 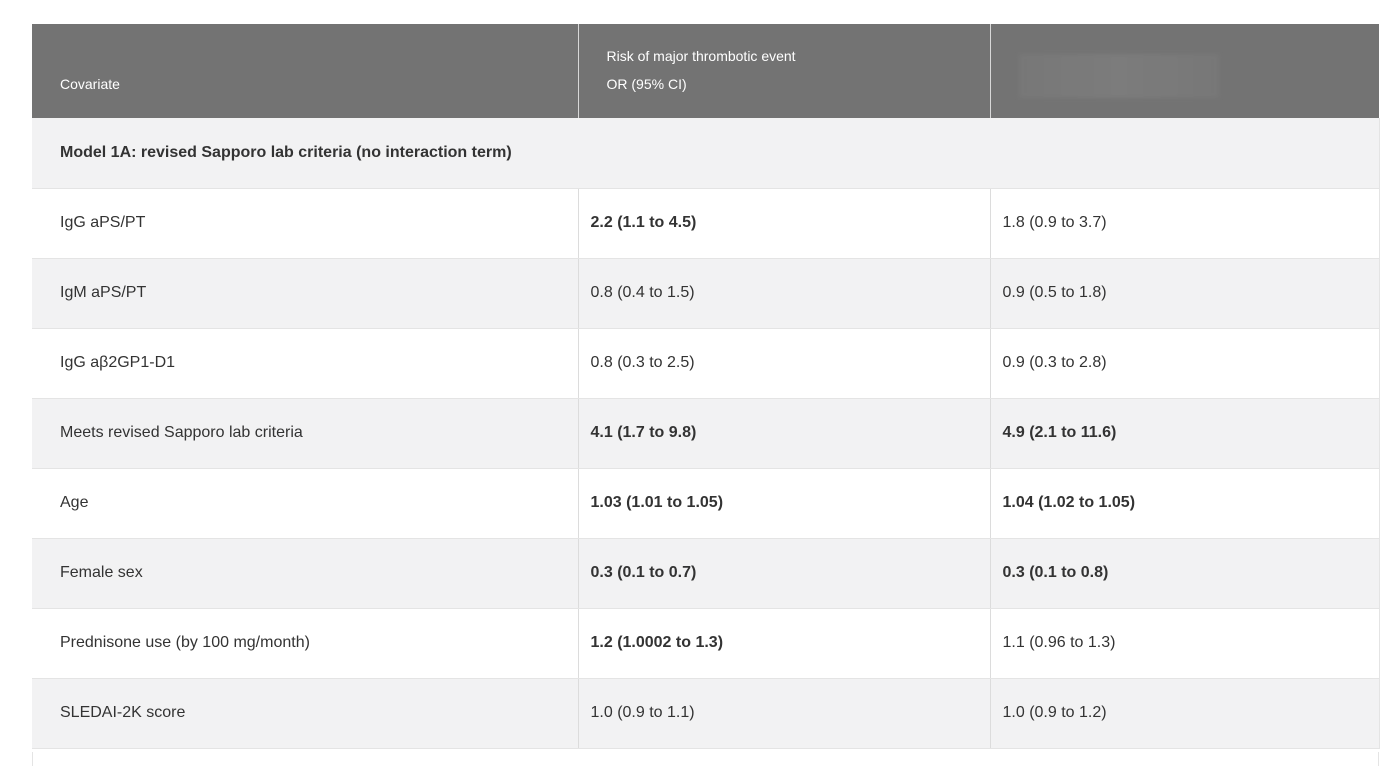 I want to click on redacted-header-text, so click(x=1118, y=76).